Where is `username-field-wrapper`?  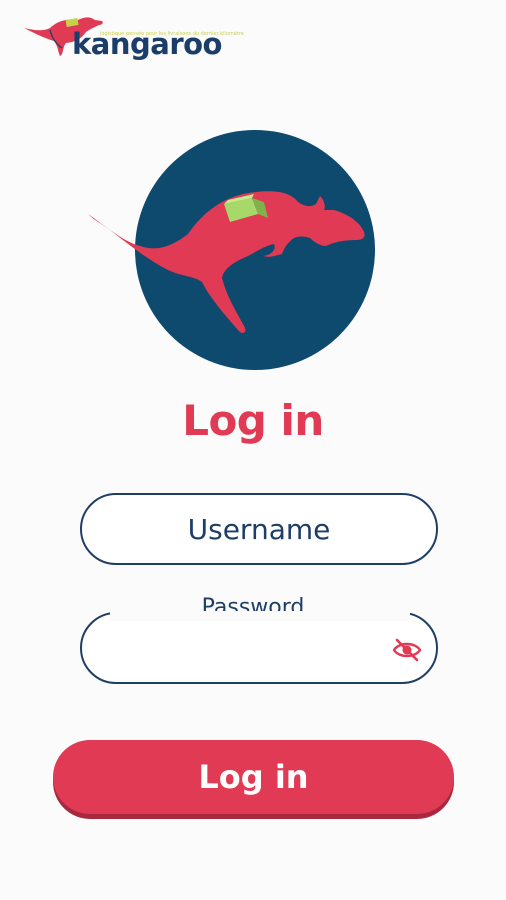 username-field-wrapper is located at coordinates (259, 529).